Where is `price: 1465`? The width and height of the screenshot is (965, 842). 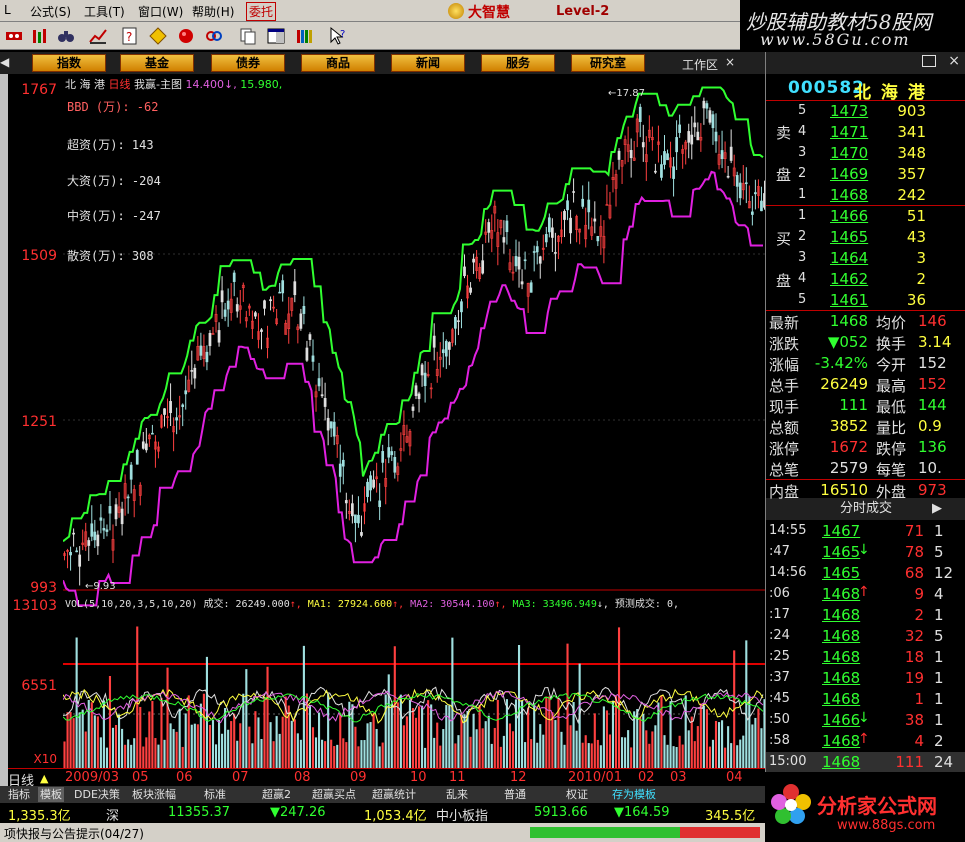 price: 1465 is located at coordinates (849, 237).